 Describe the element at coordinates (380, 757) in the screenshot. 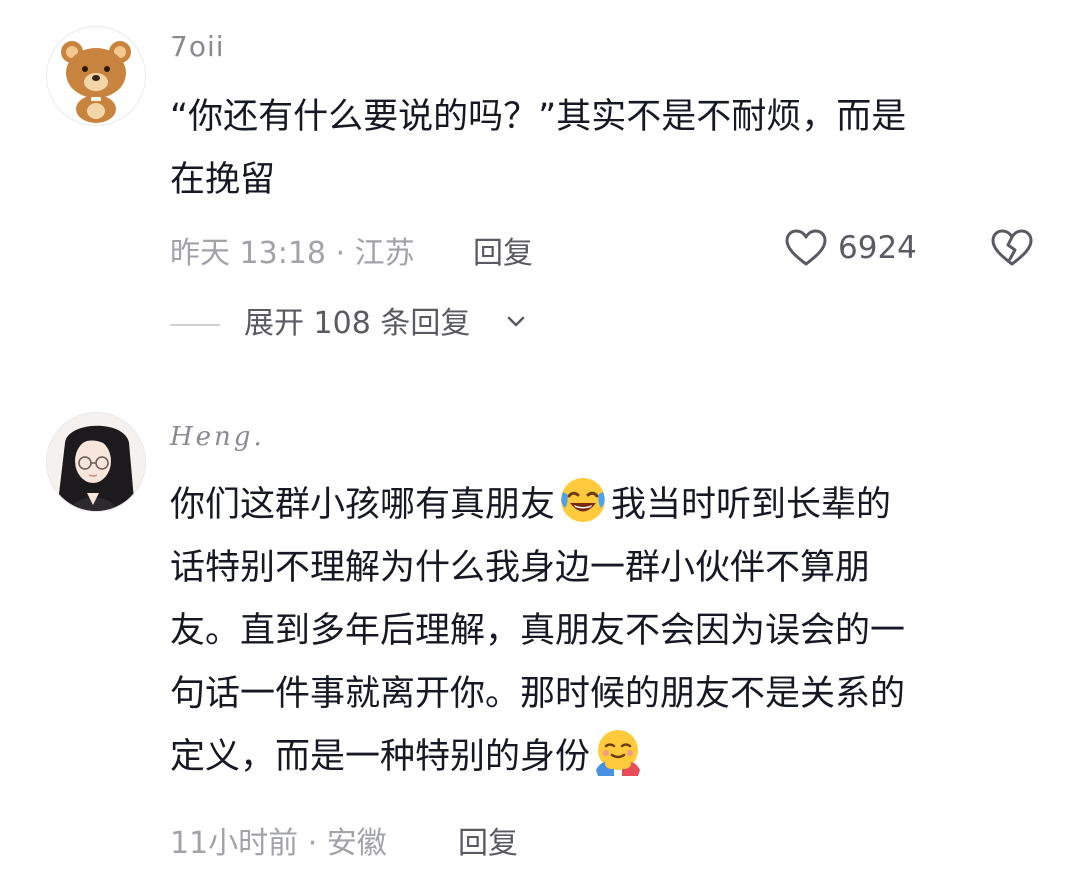

I see `comment-text-segment: 定义，而是一种特别的身份` at that location.